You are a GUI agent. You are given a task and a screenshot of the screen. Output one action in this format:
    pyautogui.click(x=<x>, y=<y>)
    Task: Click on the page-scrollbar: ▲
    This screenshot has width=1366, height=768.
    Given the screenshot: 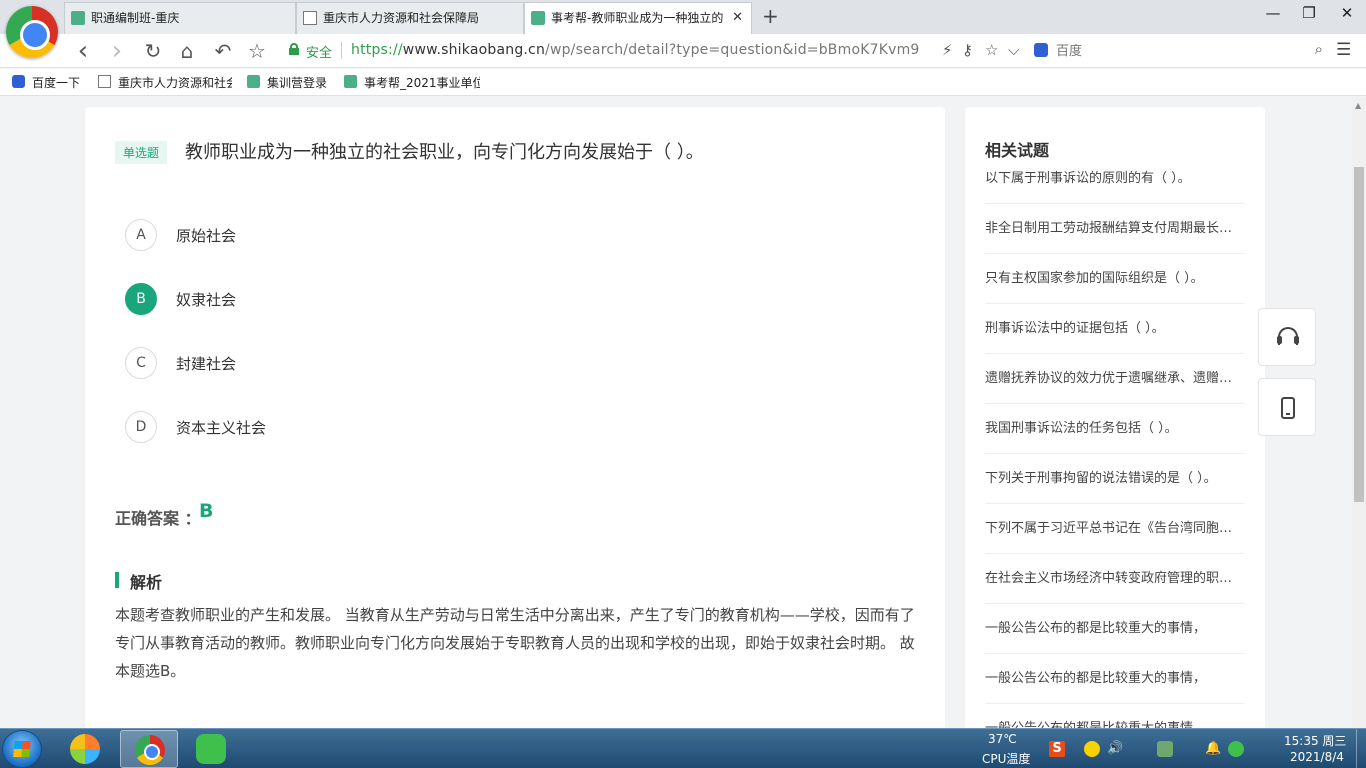 What is the action you would take?
    pyautogui.click(x=1359, y=412)
    